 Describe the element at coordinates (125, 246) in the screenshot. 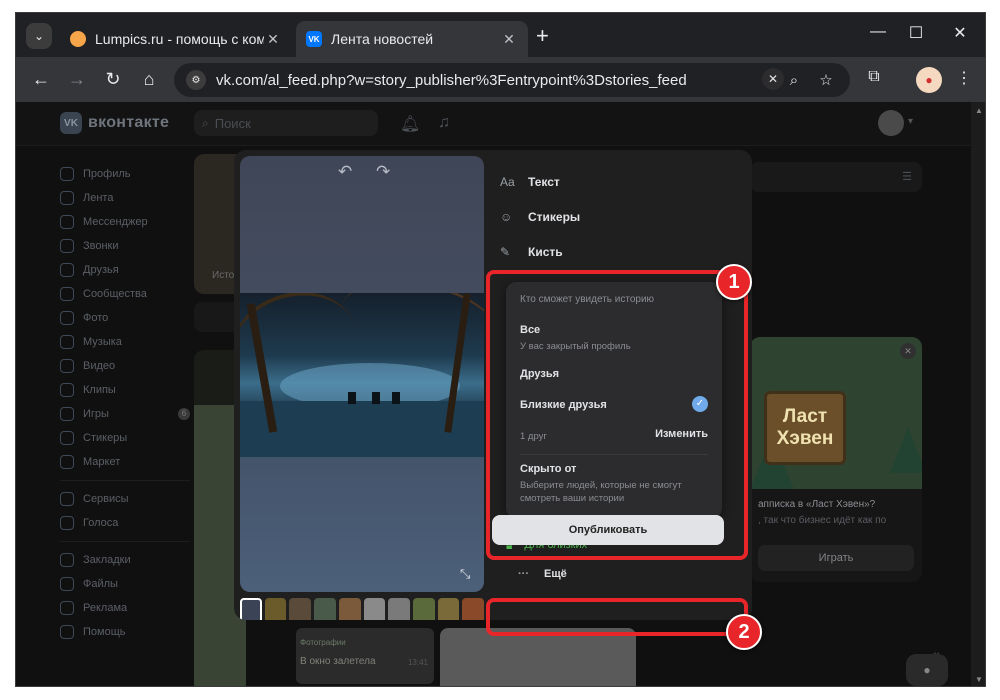

I see `sidebar-item: Звонки` at that location.